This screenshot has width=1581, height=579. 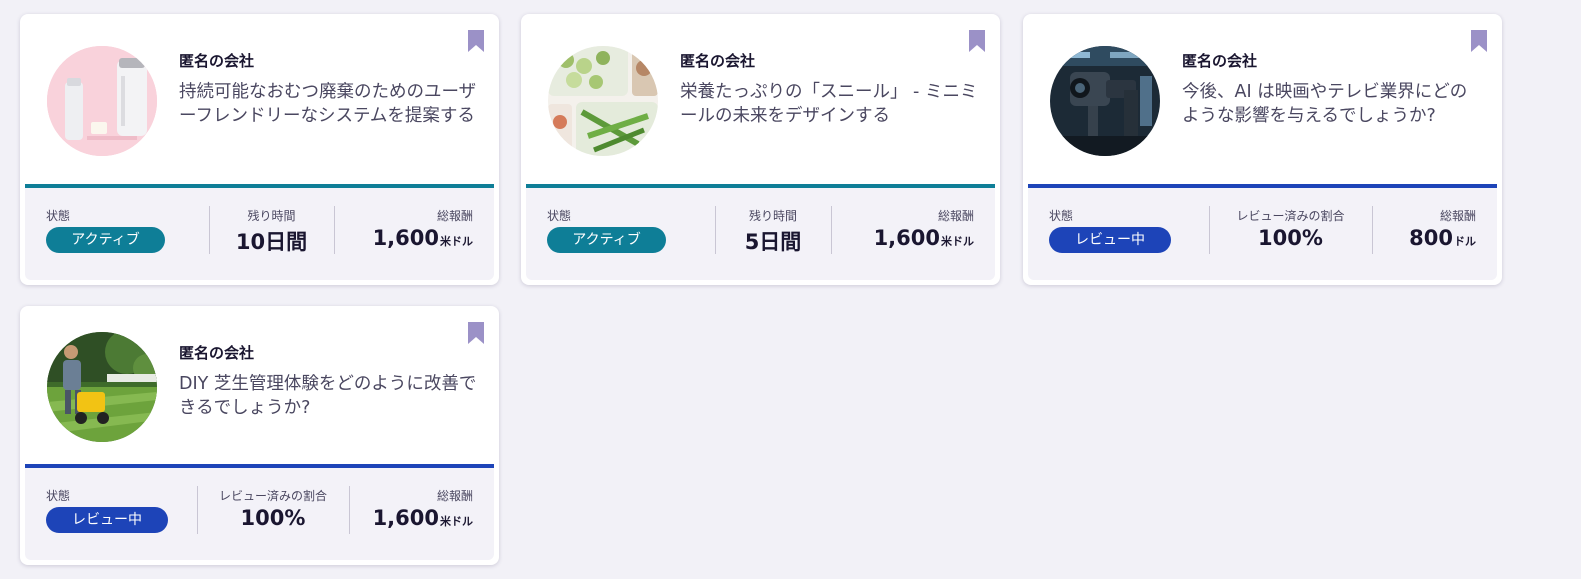 I want to click on reward-value: 800ドル, so click(x=1442, y=238).